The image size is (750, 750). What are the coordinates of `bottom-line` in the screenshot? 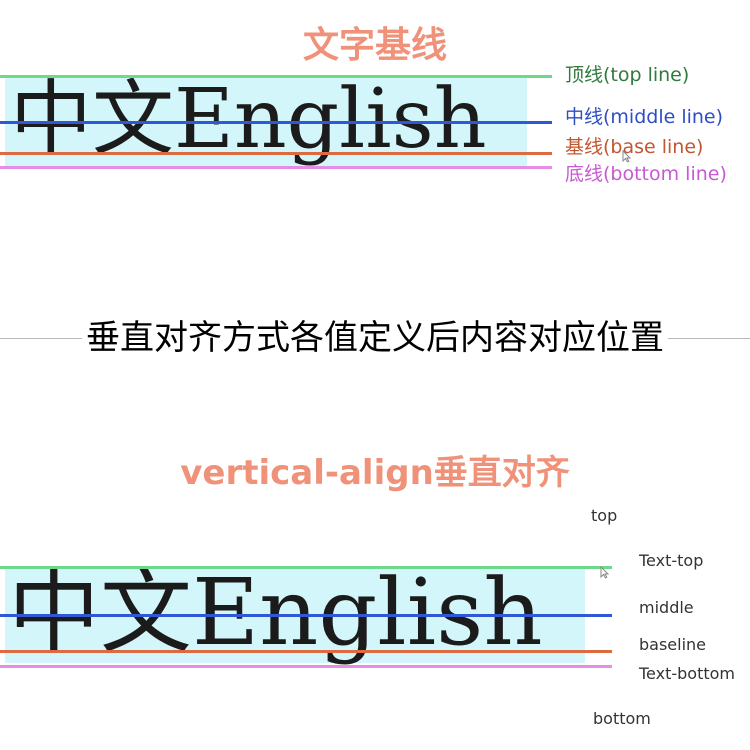 It's located at (276, 167).